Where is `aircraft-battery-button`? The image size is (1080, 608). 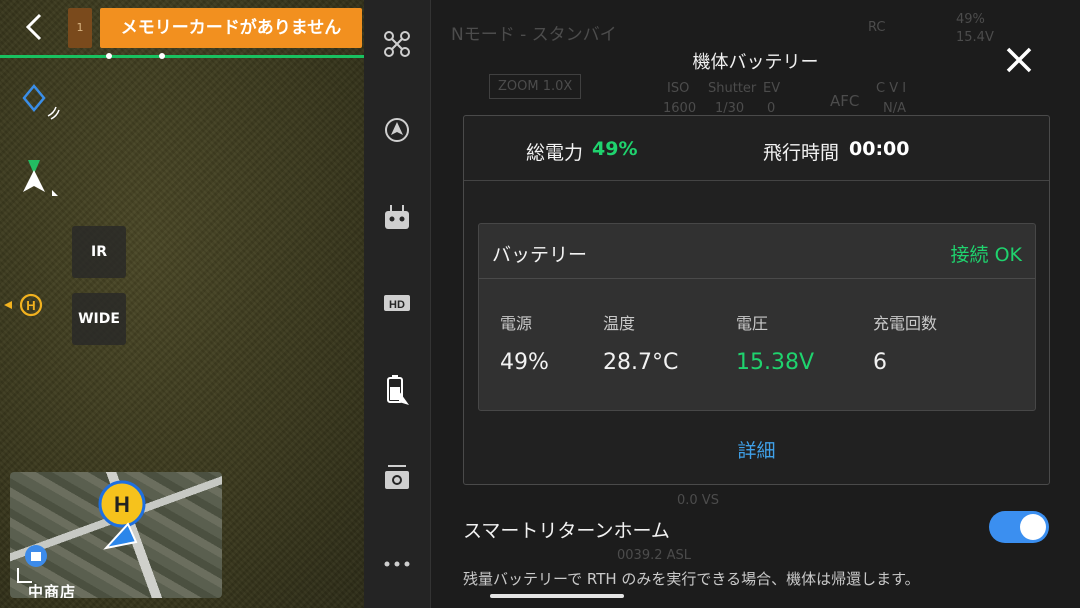
aircraft-battery-button is located at coordinates (397, 390).